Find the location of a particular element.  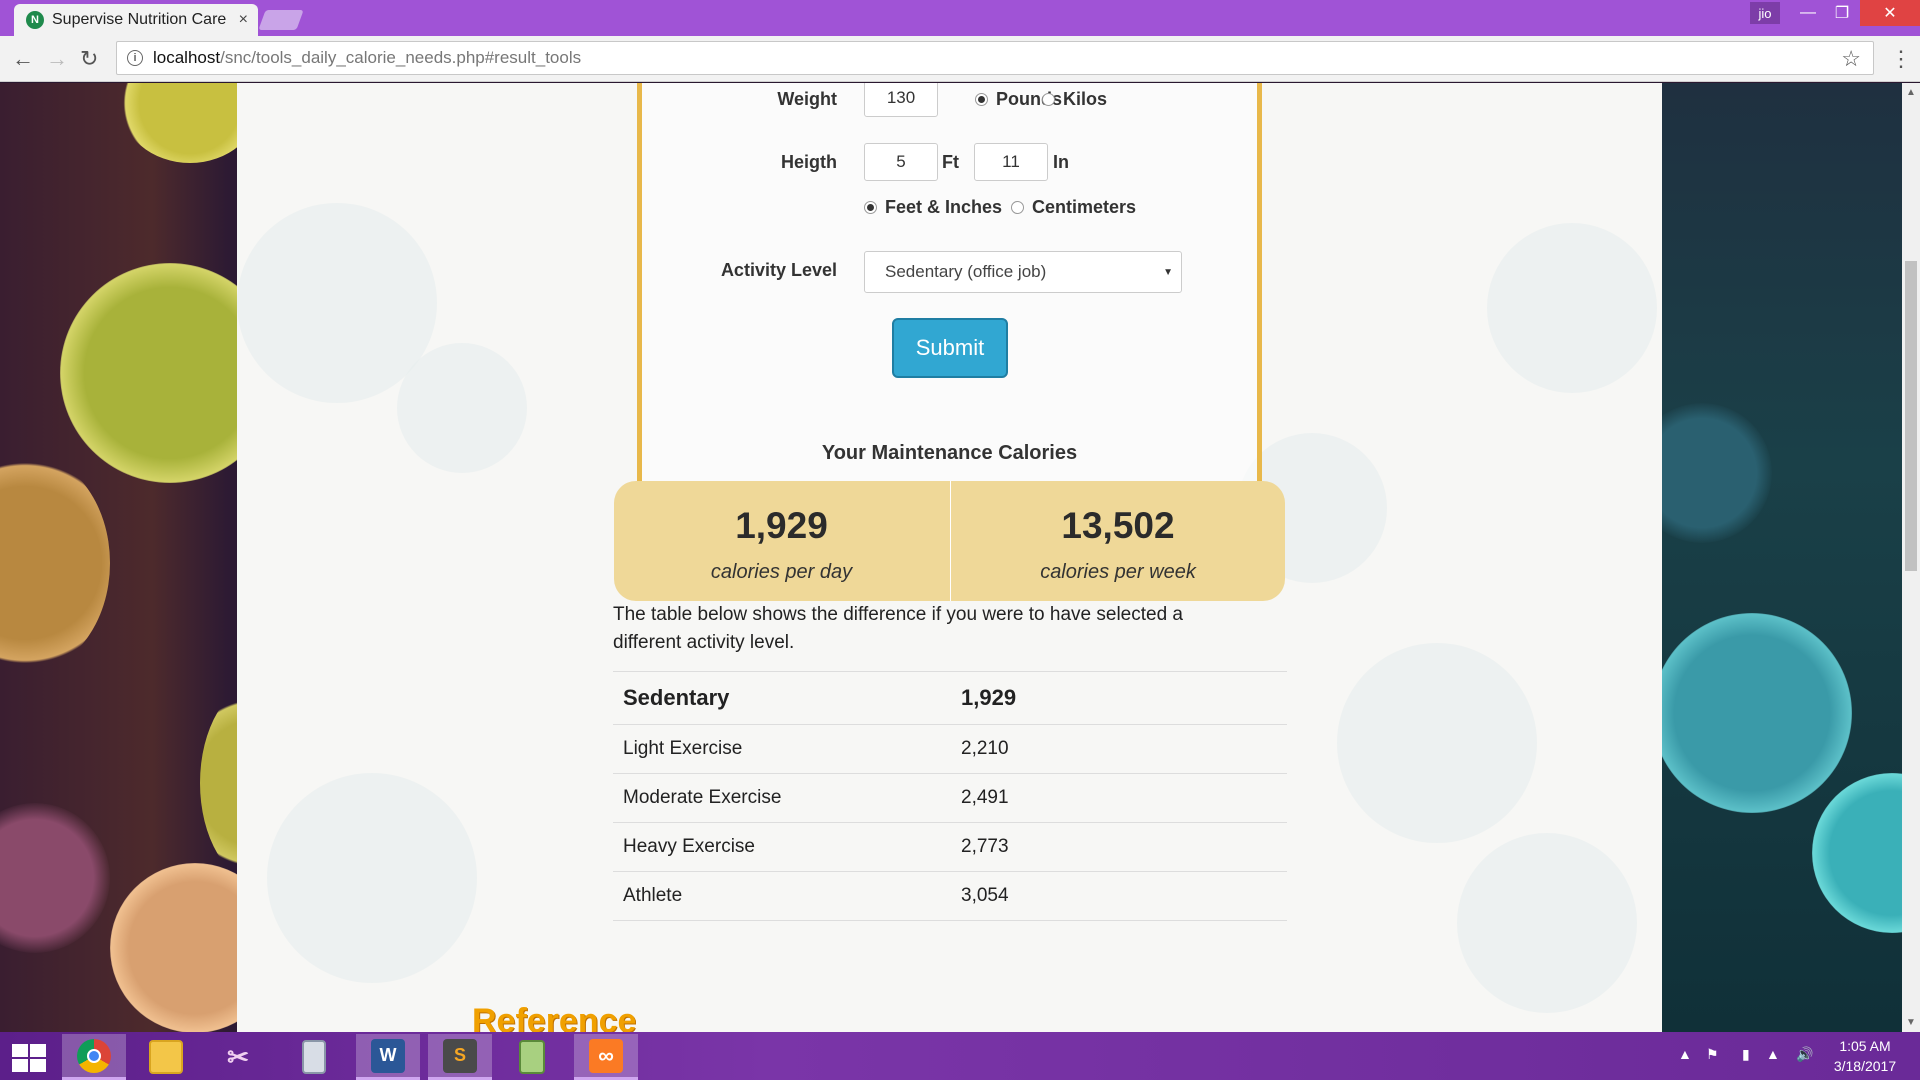

height-inches-input: 11 is located at coordinates (1011, 162).